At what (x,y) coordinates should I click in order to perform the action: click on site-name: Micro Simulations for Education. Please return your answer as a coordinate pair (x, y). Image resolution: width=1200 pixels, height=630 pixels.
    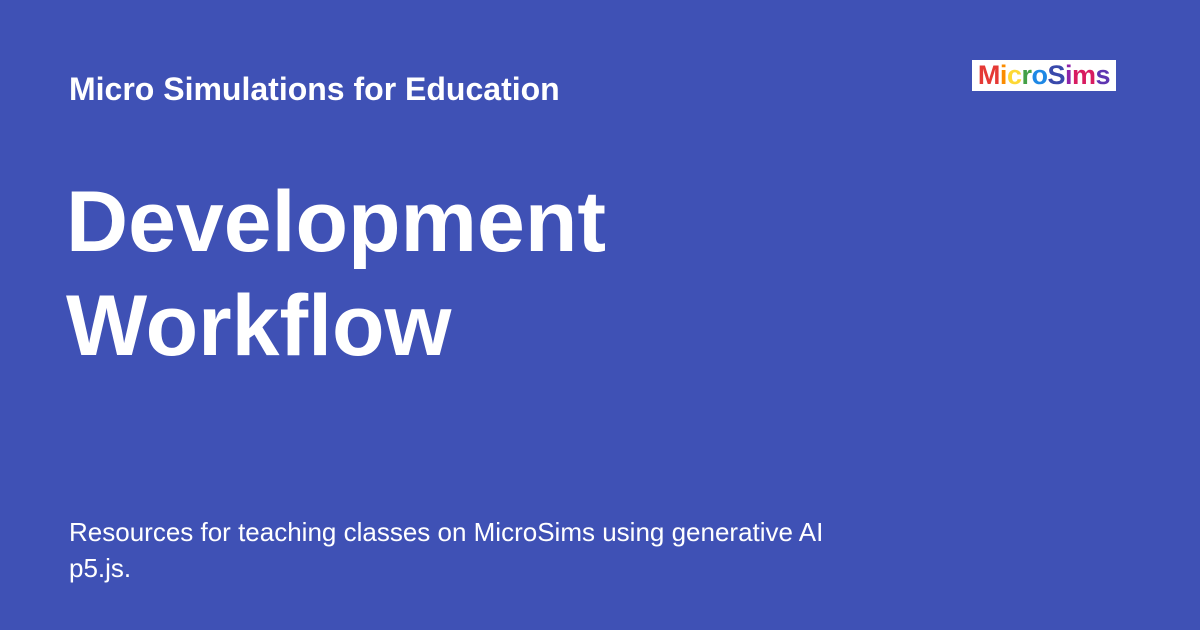
    Looking at the image, I should click on (314, 89).